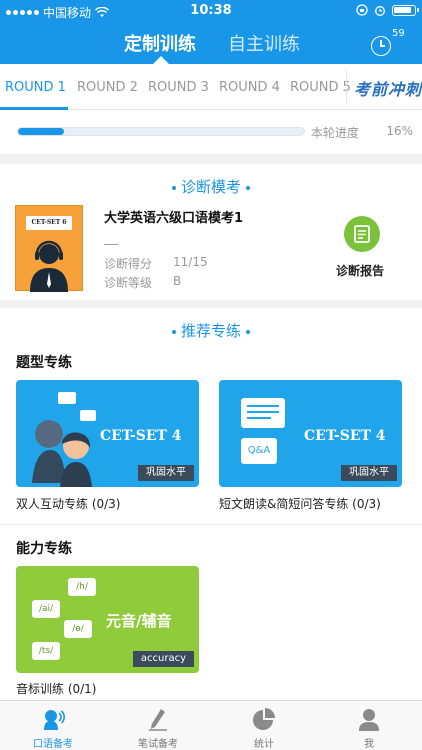 The image size is (422, 750). I want to click on headset-person-icon, so click(49, 266).